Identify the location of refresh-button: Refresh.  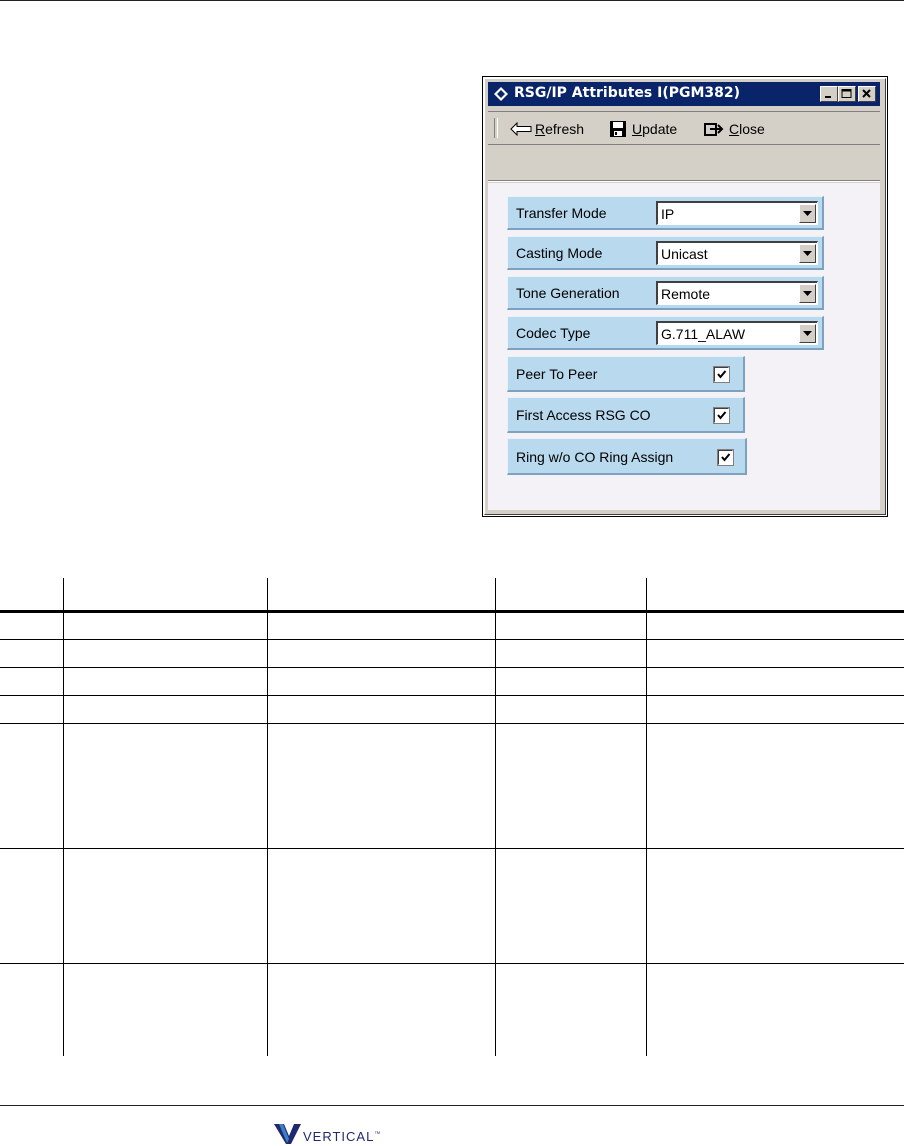
(547, 129).